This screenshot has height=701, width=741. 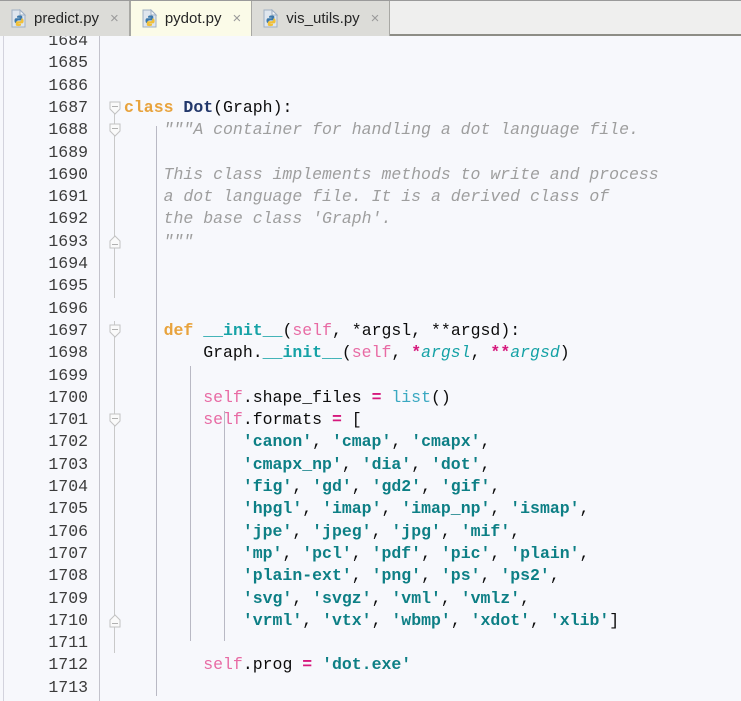 I want to click on line-number: 1709, so click(x=68, y=598).